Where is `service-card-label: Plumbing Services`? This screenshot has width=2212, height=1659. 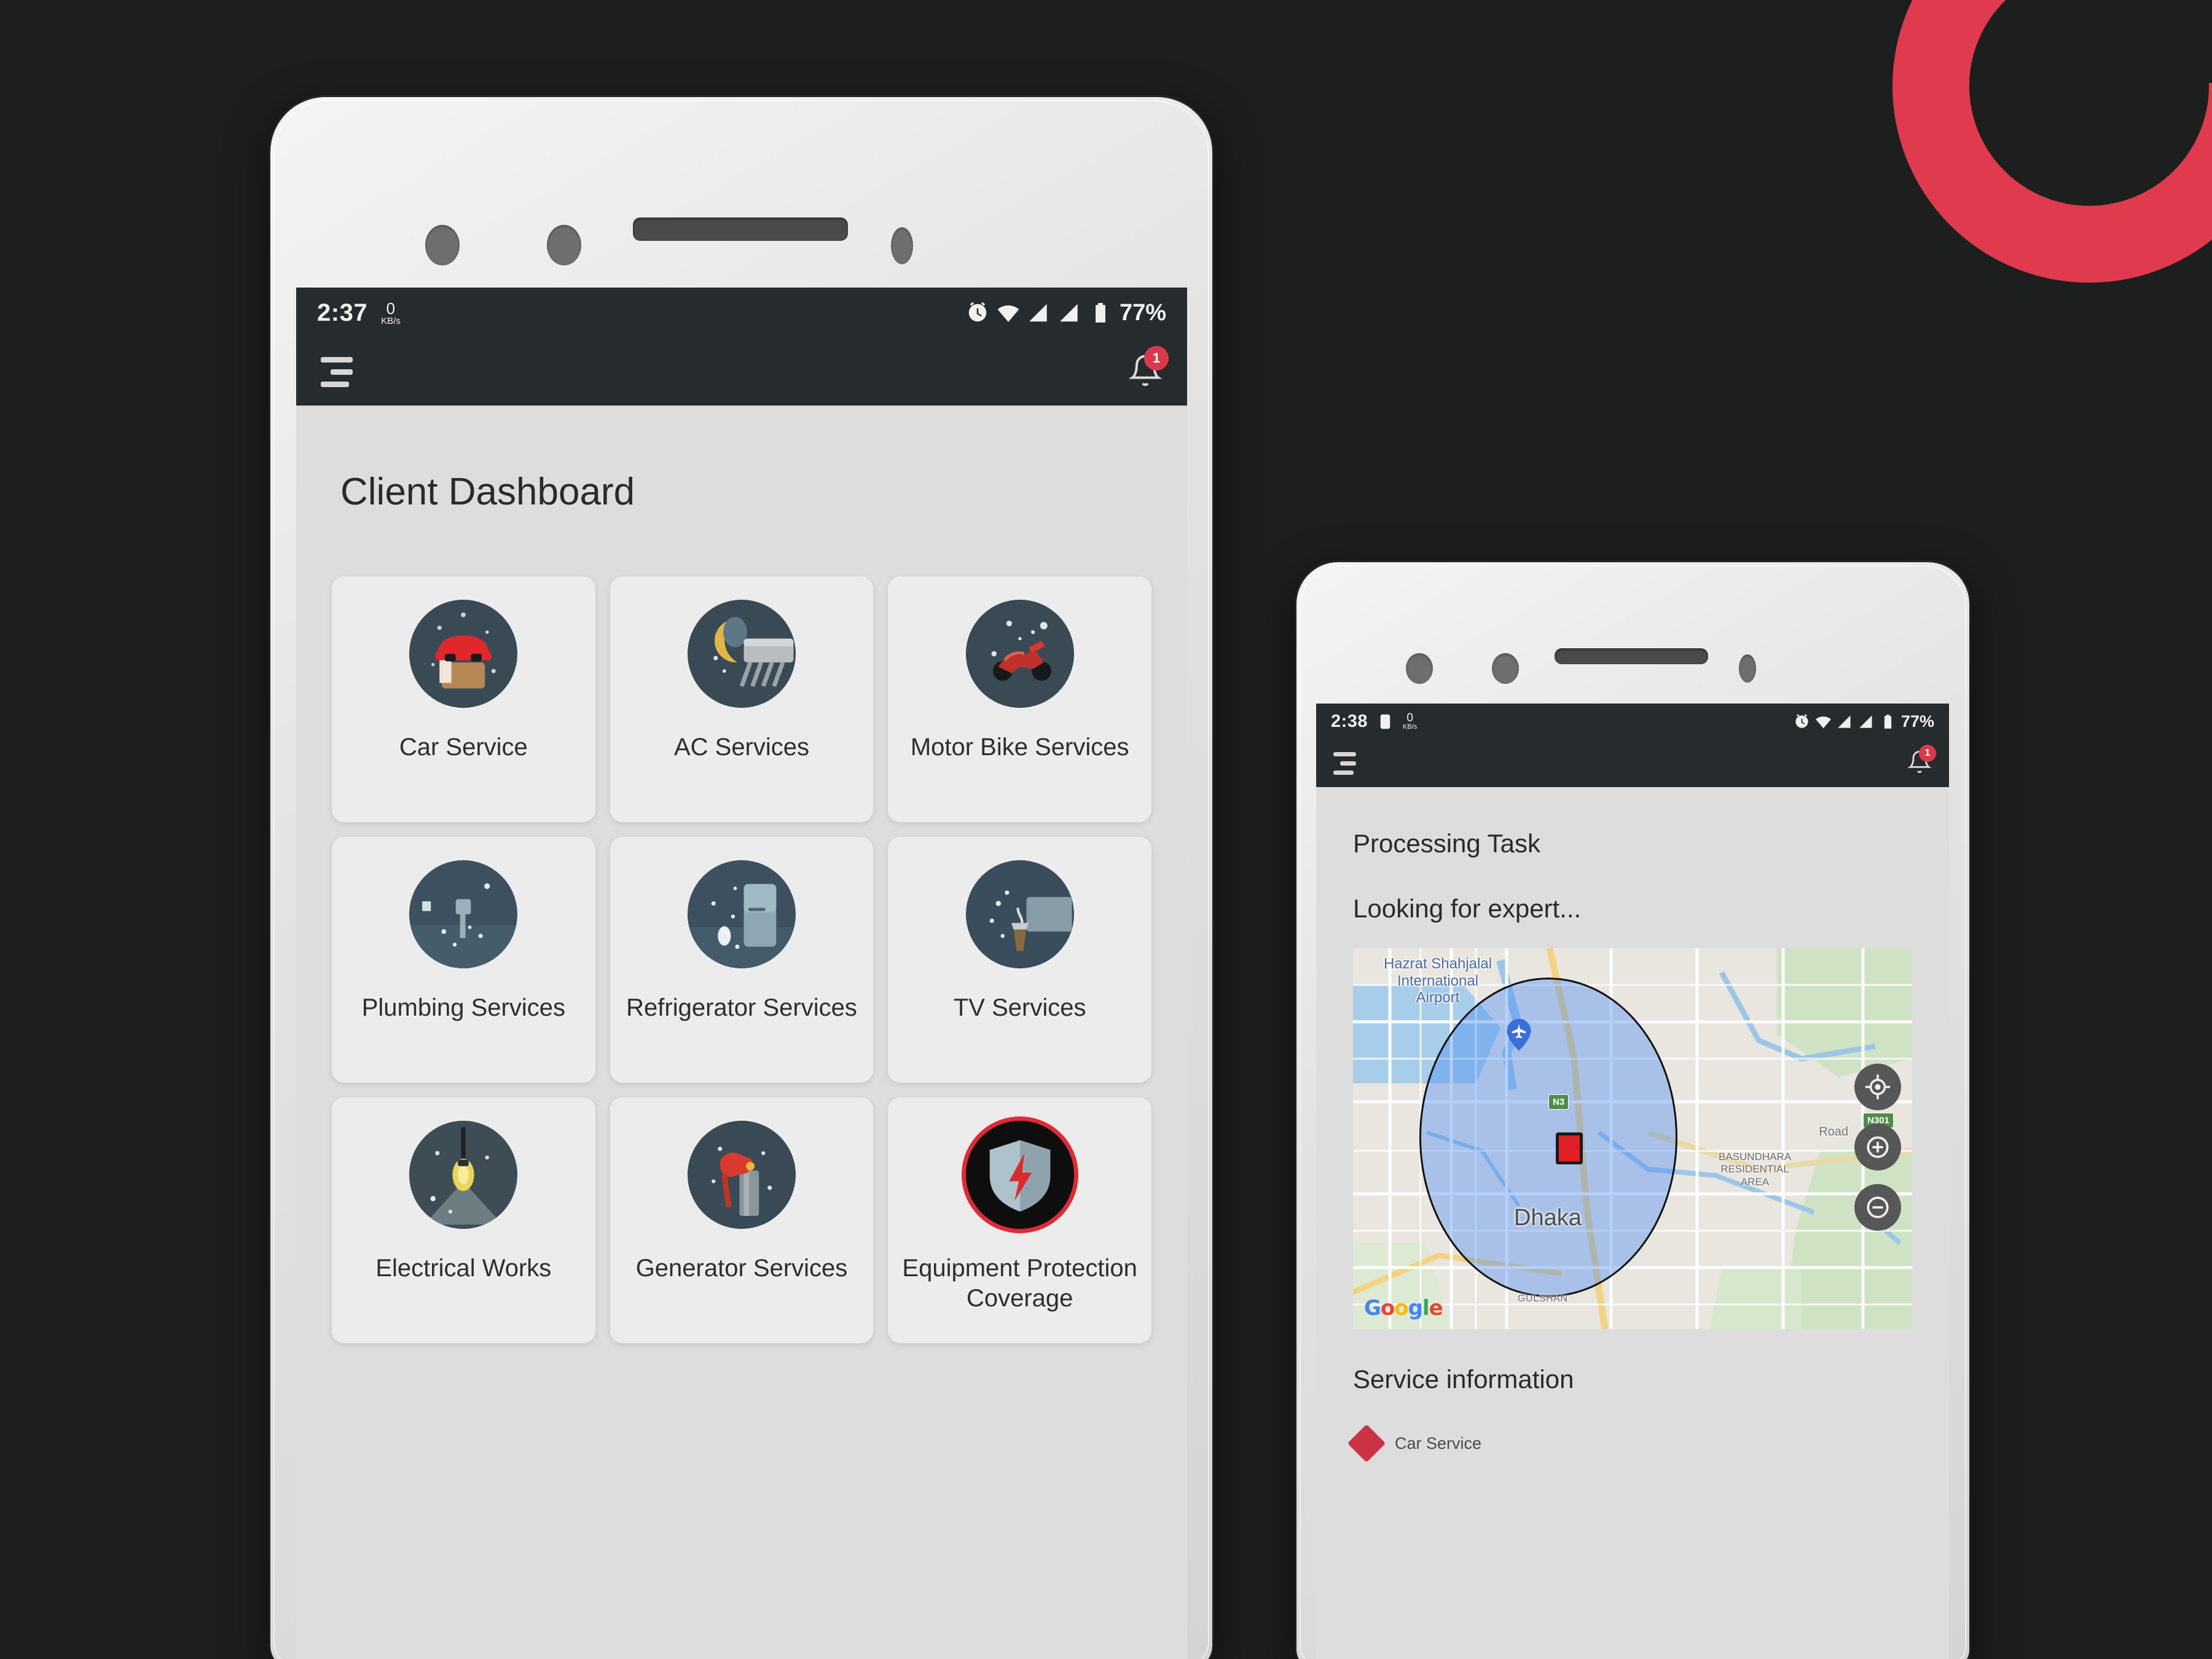
service-card-label: Plumbing Services is located at coordinates (463, 1007).